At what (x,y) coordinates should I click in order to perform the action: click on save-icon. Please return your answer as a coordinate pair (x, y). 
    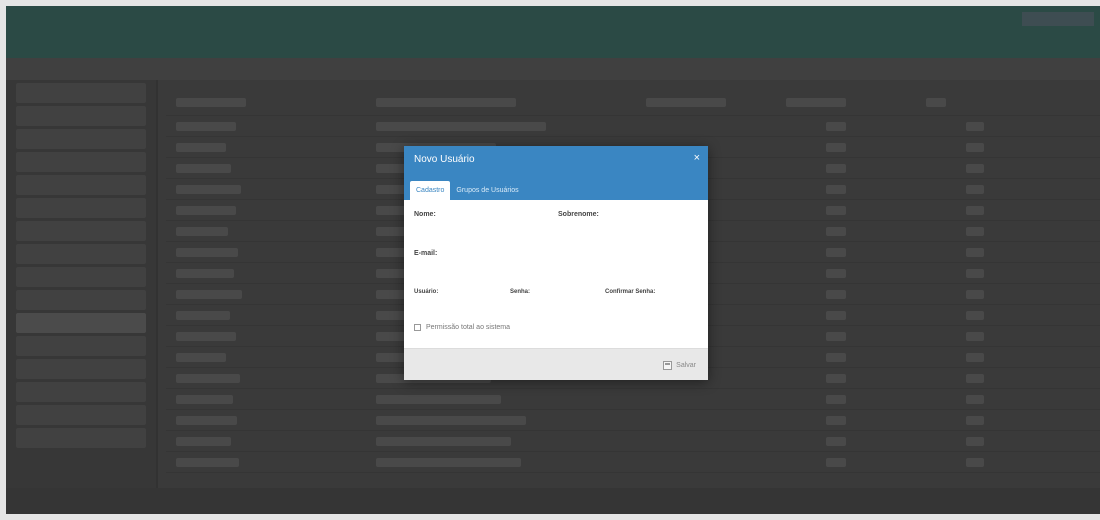
    Looking at the image, I should click on (668, 365).